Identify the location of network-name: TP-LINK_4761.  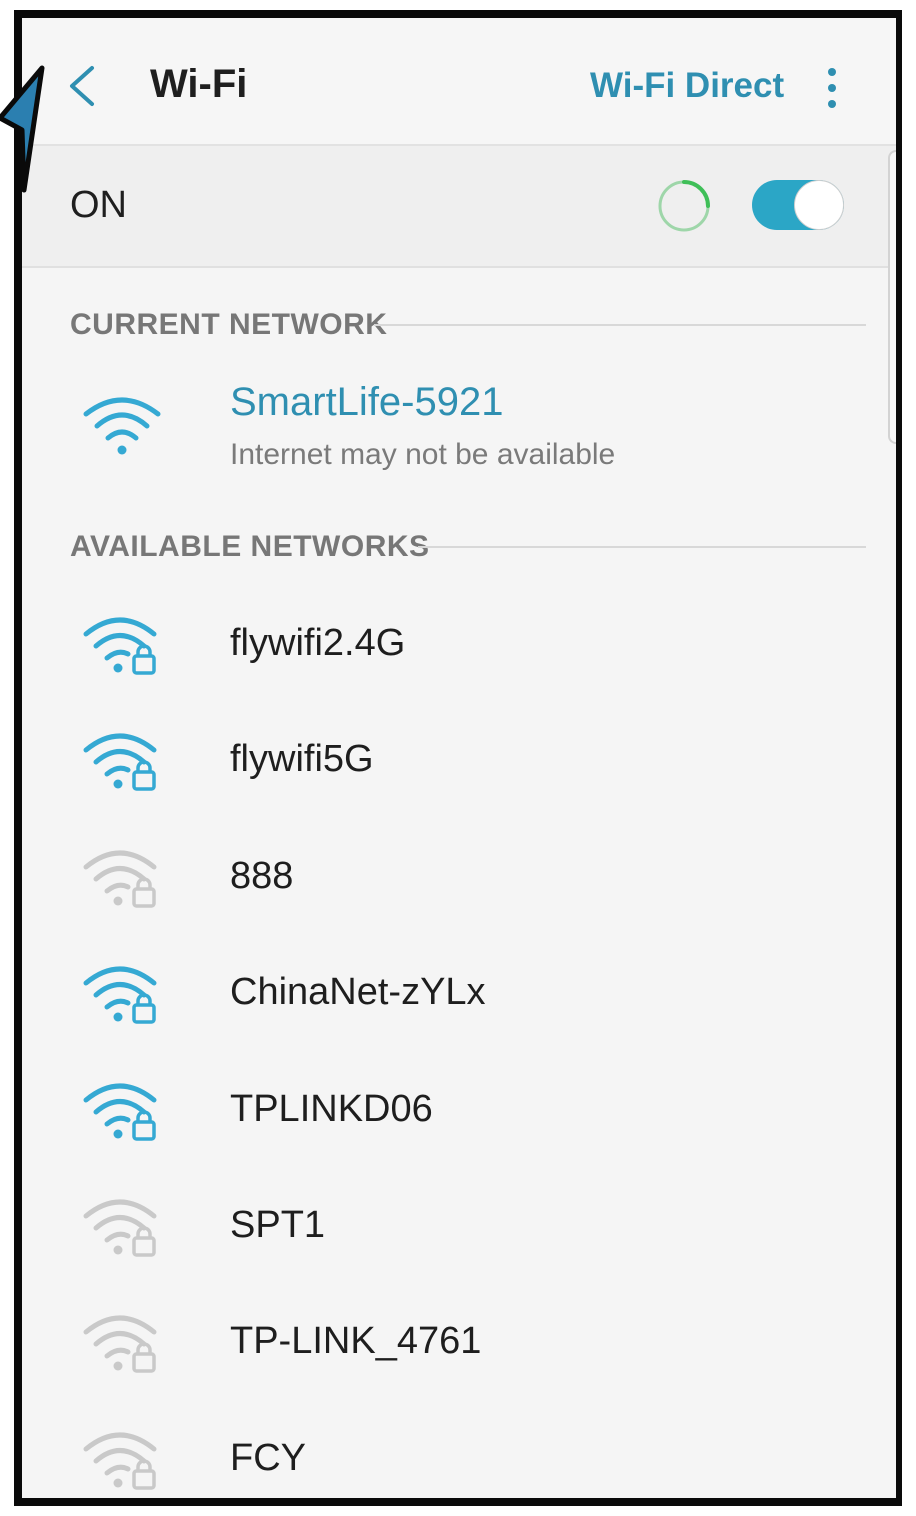
(356, 1341).